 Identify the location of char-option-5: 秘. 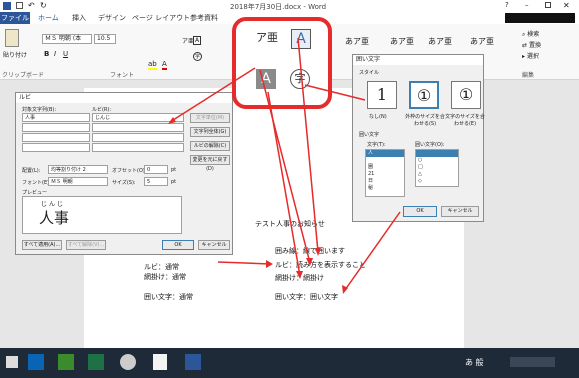
(385, 188).